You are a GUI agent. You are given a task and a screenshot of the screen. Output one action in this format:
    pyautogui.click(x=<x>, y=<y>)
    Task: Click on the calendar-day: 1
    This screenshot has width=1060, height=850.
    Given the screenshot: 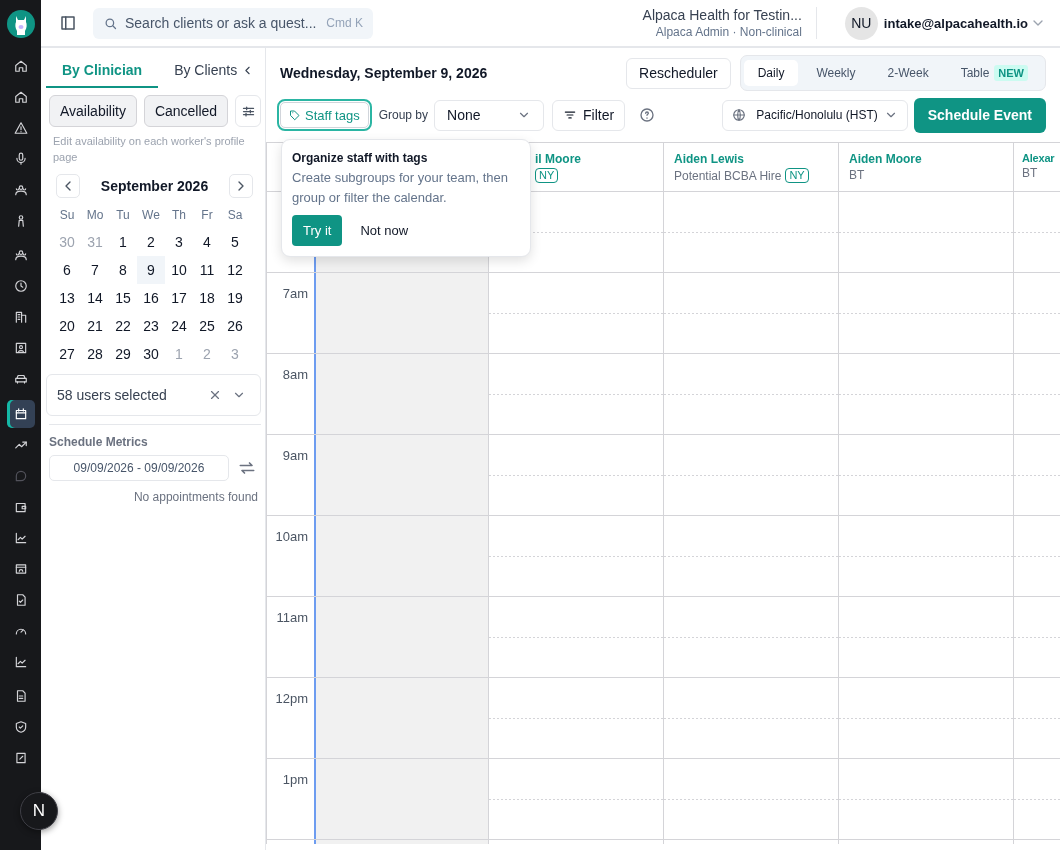 What is the action you would take?
    pyautogui.click(x=123, y=242)
    